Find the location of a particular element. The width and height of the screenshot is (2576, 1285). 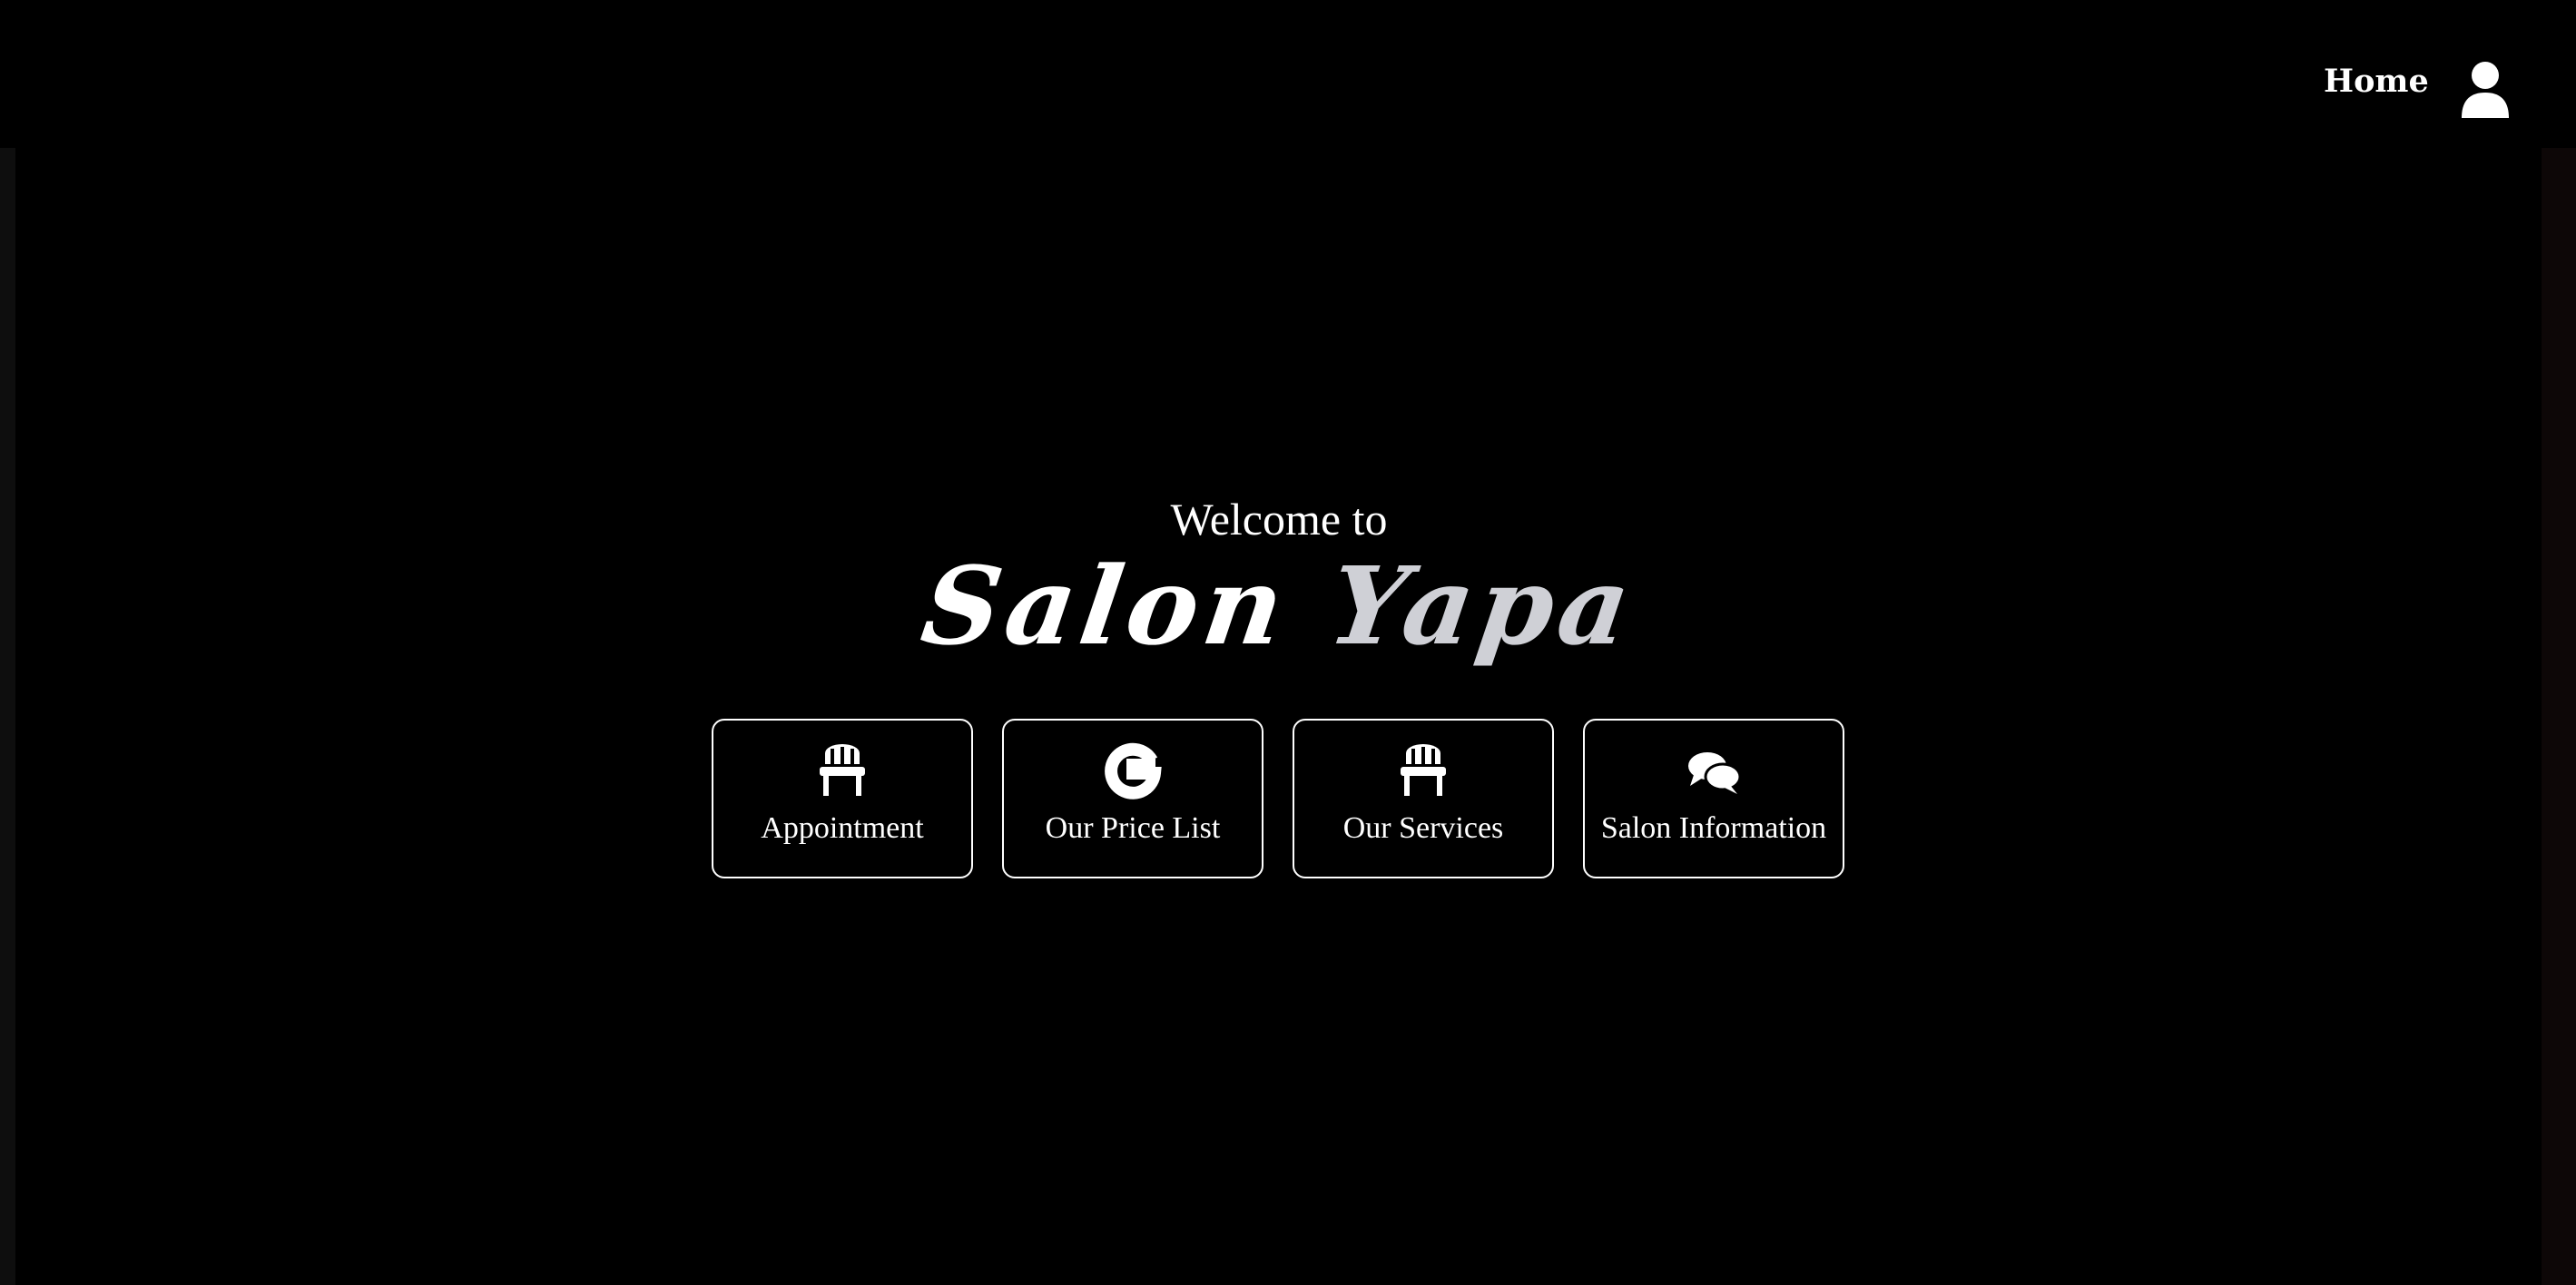

top-navbar: Home is located at coordinates (1288, 74).